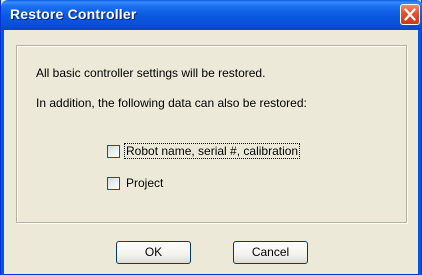 This screenshot has width=422, height=275. What do you see at coordinates (212, 151) in the screenshot?
I see `robot-info-label: Robot name, serial #, calibration` at bounding box center [212, 151].